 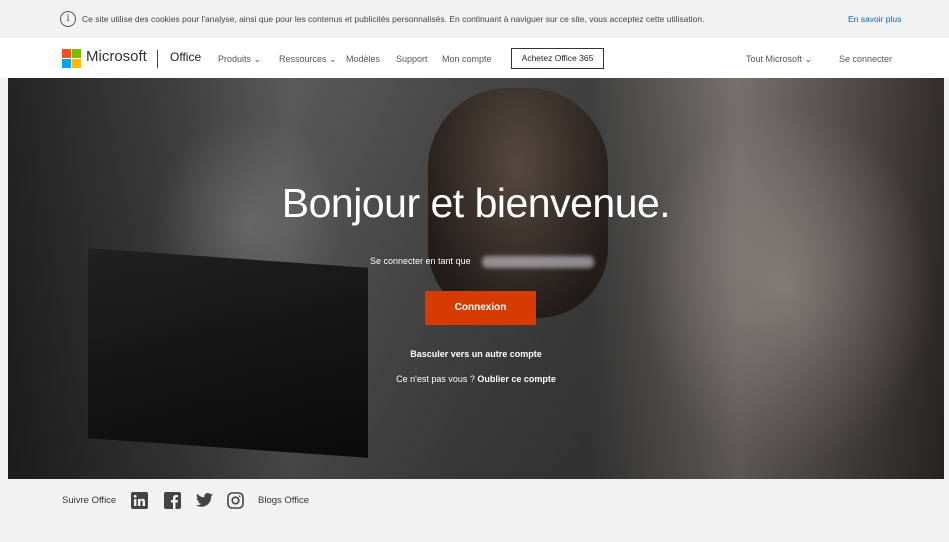 I want to click on learn-more-link: En savoir plus, so click(x=874, y=19).